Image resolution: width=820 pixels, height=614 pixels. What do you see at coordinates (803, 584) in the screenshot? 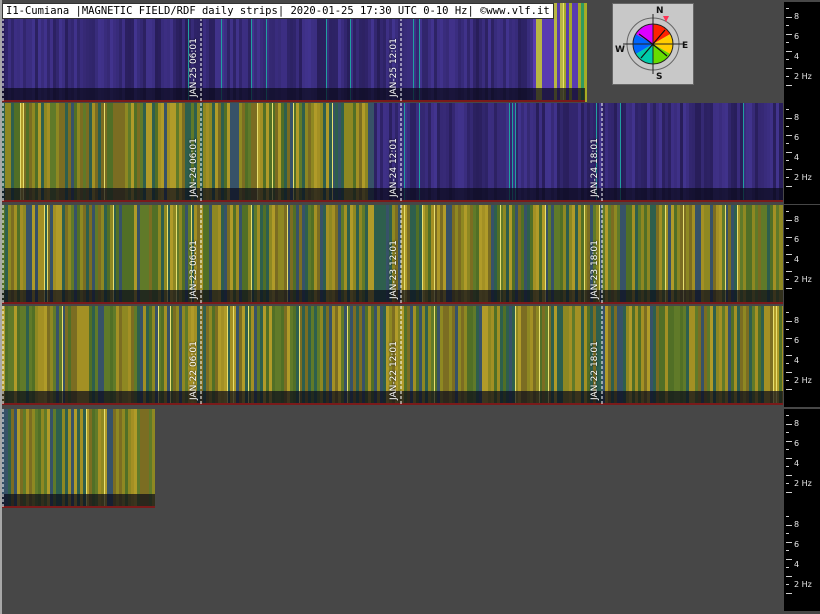
I see `scale-tick-label: 2 Hz` at bounding box center [803, 584].